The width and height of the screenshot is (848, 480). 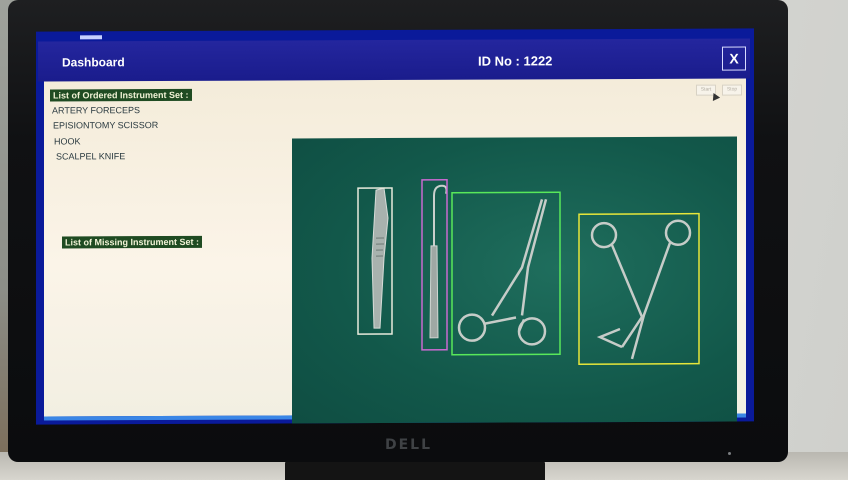 What do you see at coordinates (438, 261) in the screenshot?
I see `hook-icon` at bounding box center [438, 261].